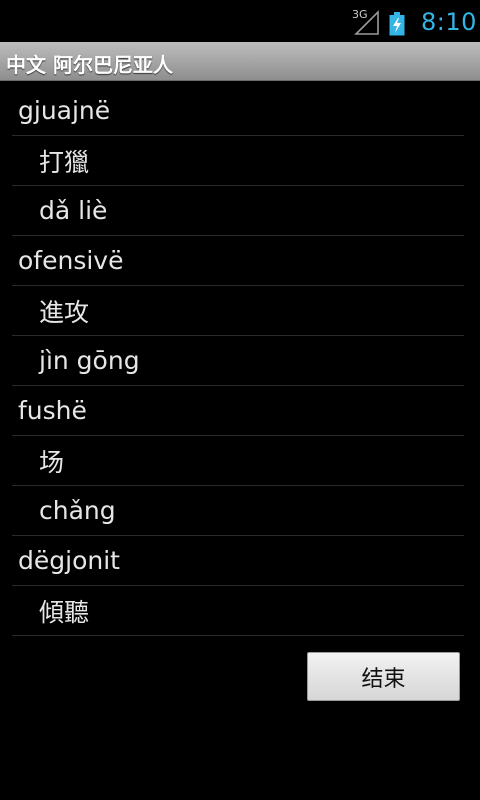 The height and width of the screenshot is (800, 480). I want to click on signal-strength-icon, so click(366, 22).